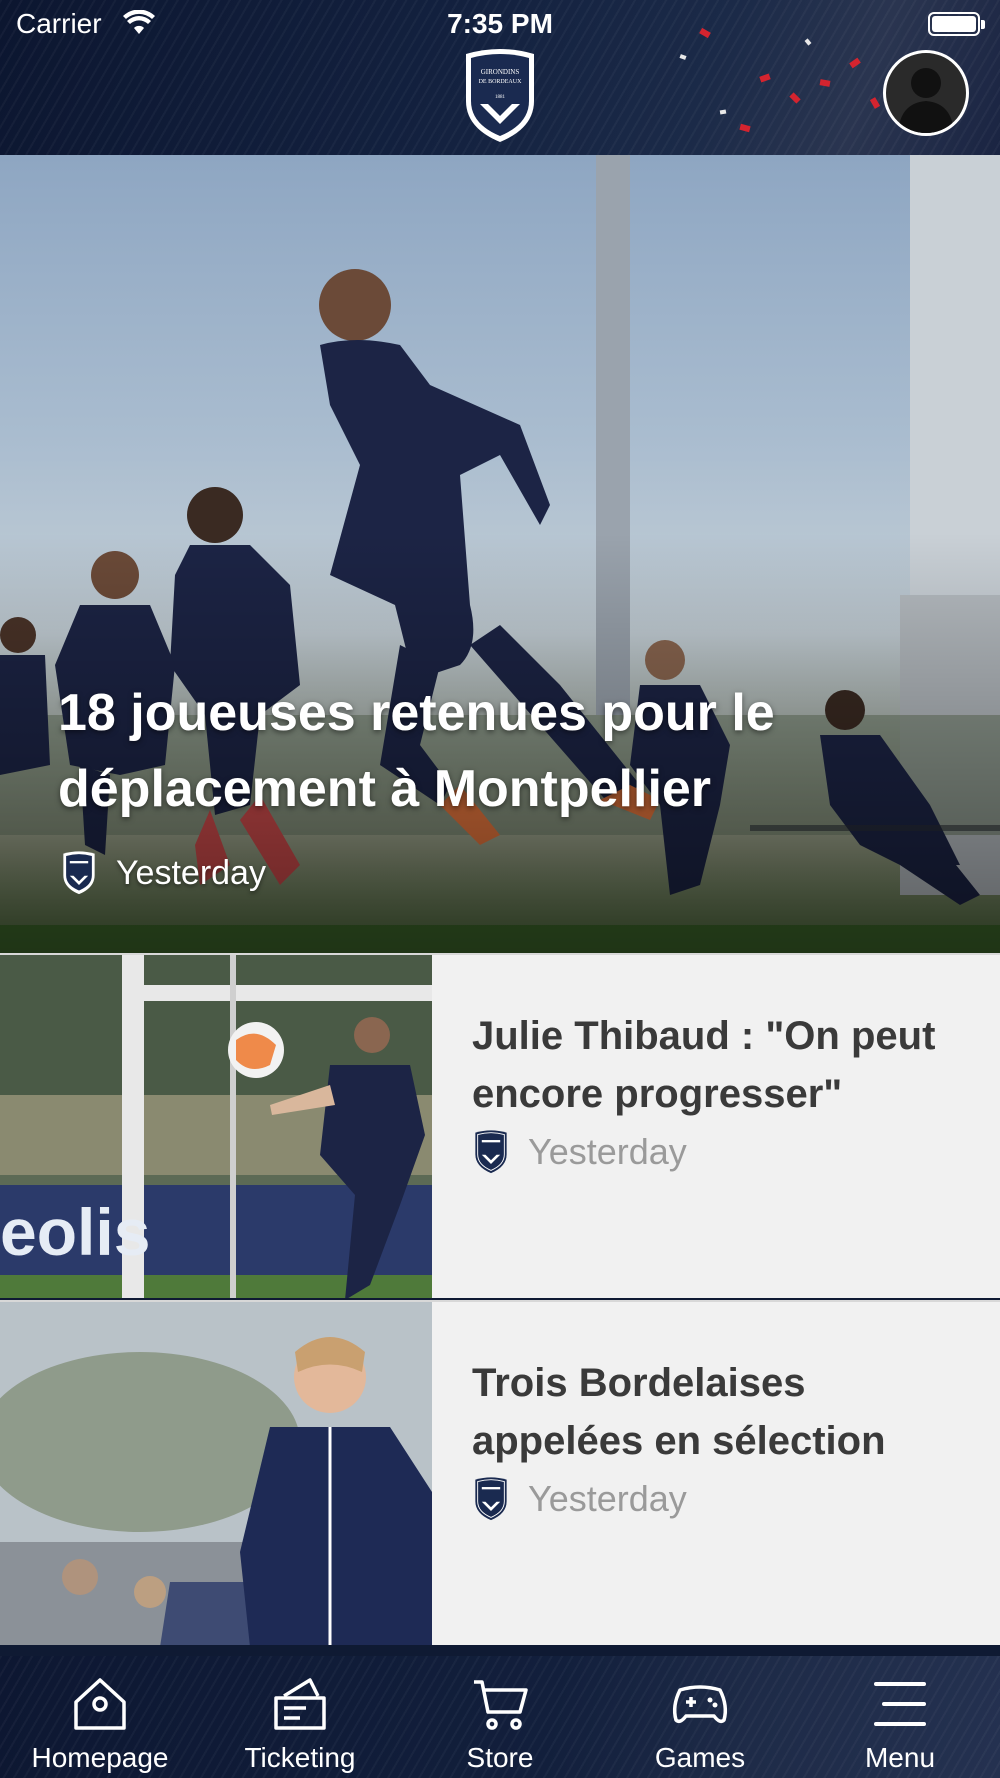  What do you see at coordinates (900, 1757) in the screenshot?
I see `tab-label: Menu` at bounding box center [900, 1757].